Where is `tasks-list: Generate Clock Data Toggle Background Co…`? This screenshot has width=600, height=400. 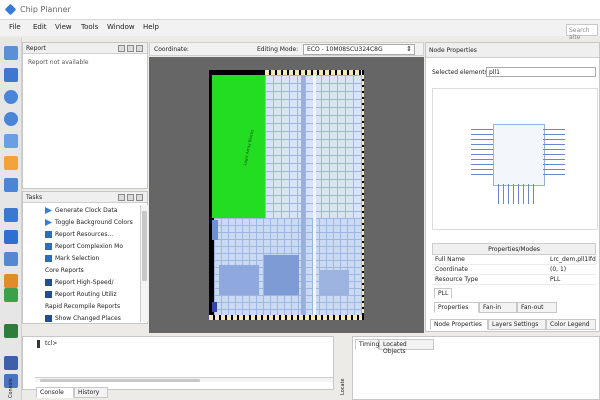 tasks-list: Generate Clock Data Toggle Background Co… is located at coordinates (92, 263).